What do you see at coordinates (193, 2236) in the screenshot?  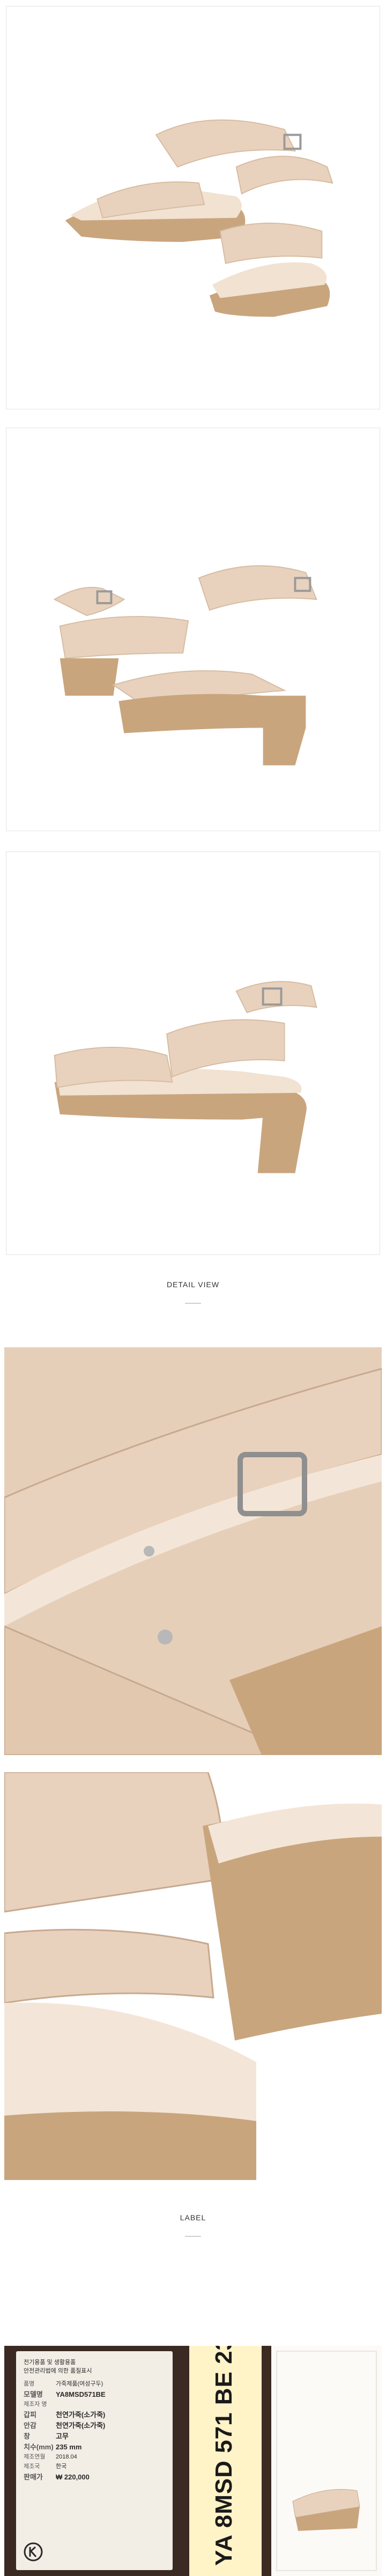 I see `label-divider` at bounding box center [193, 2236].